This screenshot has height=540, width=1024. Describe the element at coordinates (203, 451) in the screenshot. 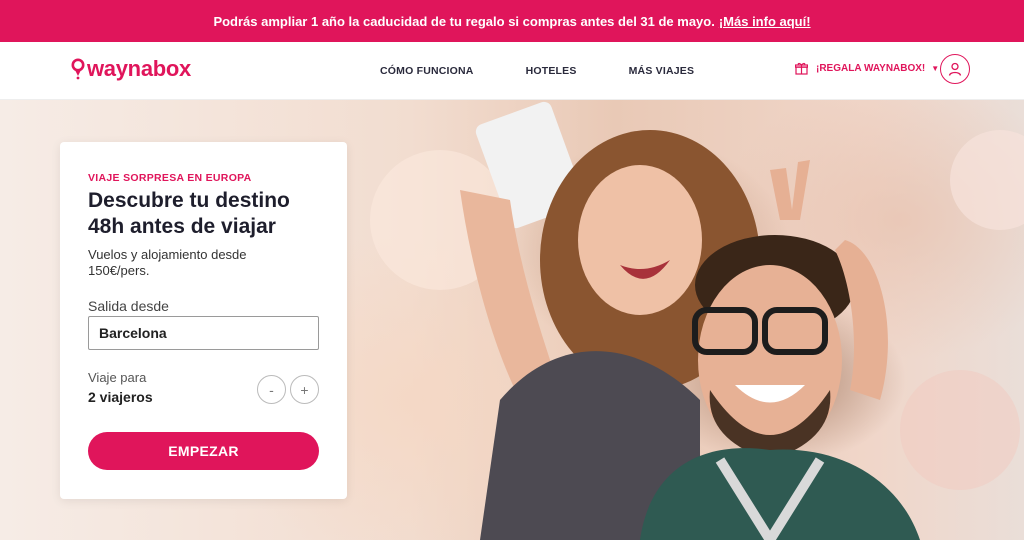

I see `start-button: EMPEZAR` at that location.